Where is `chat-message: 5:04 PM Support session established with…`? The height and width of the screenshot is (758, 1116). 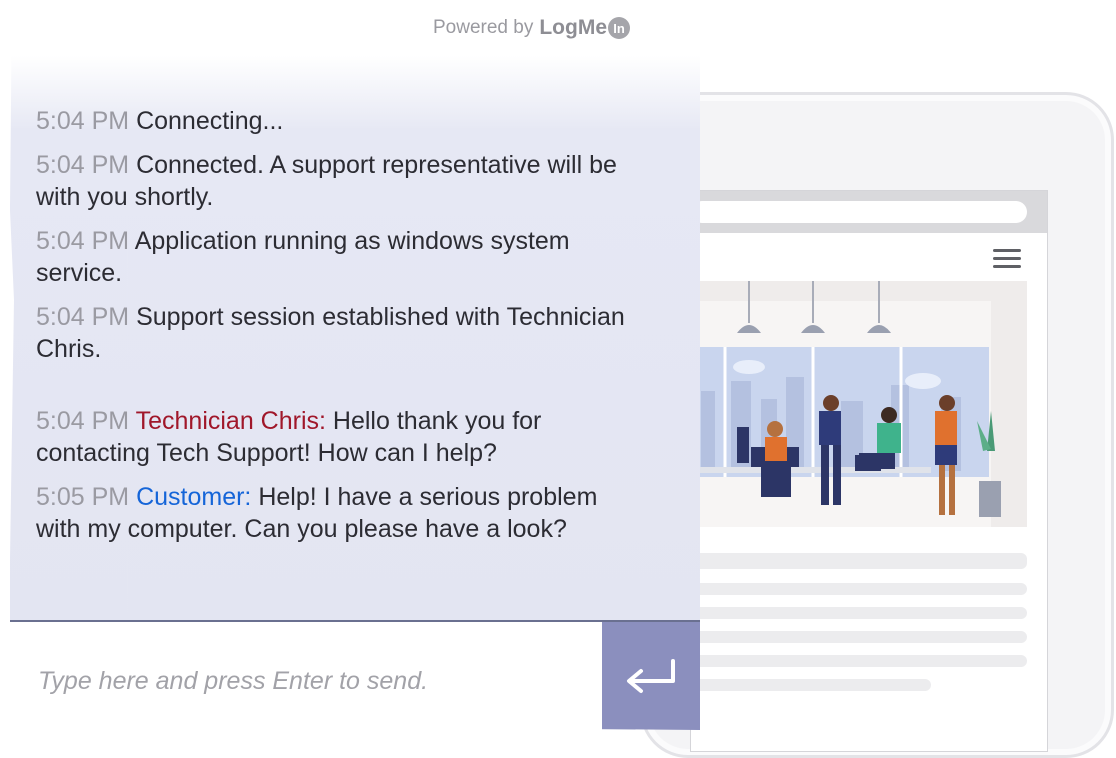 chat-message: 5:04 PM Support session established with… is located at coordinates (341, 333).